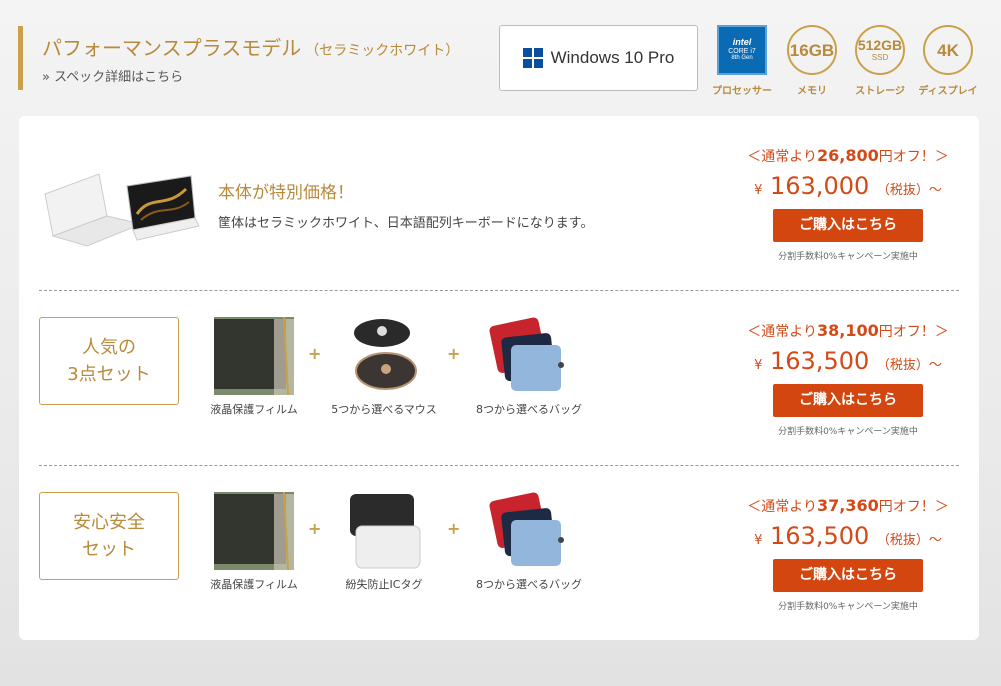 The width and height of the screenshot is (1001, 686). I want to click on page-subtitle: （セラミックホワイト）, so click(382, 51).